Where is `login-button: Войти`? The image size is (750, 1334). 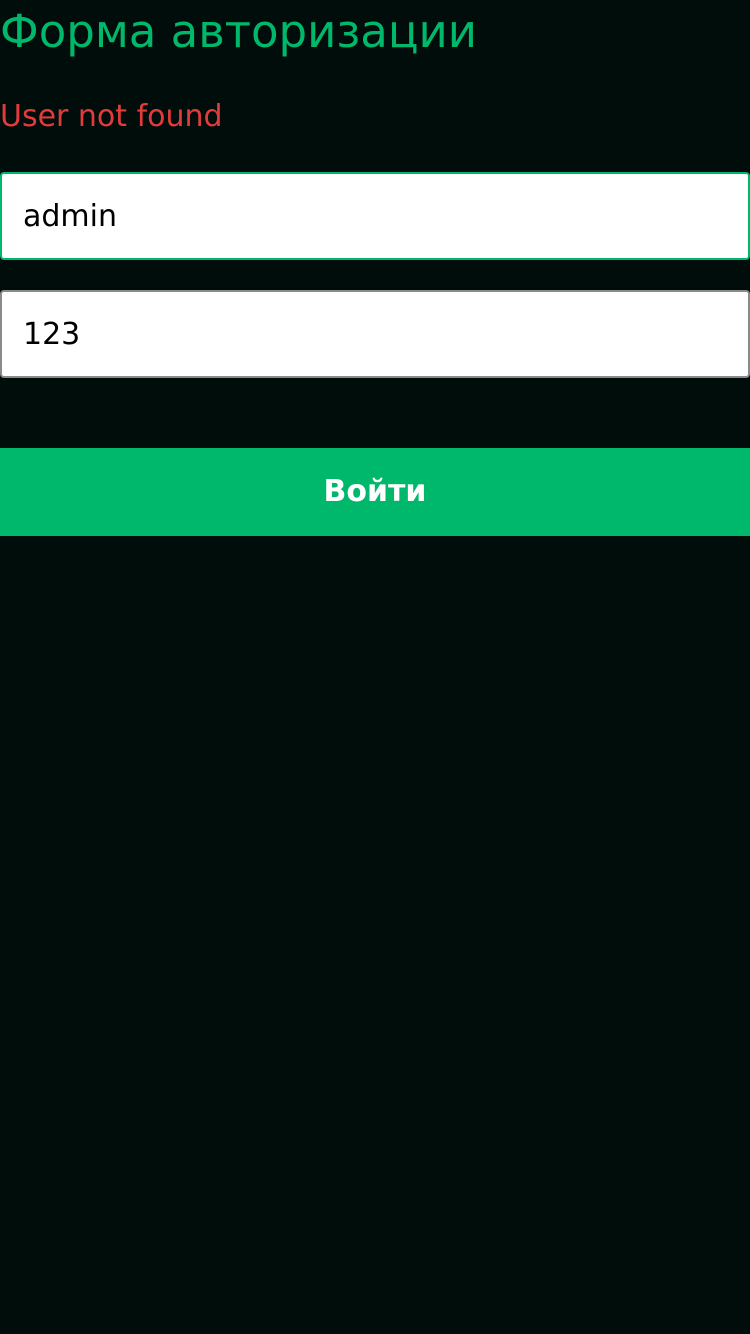
login-button: Войти is located at coordinates (375, 492).